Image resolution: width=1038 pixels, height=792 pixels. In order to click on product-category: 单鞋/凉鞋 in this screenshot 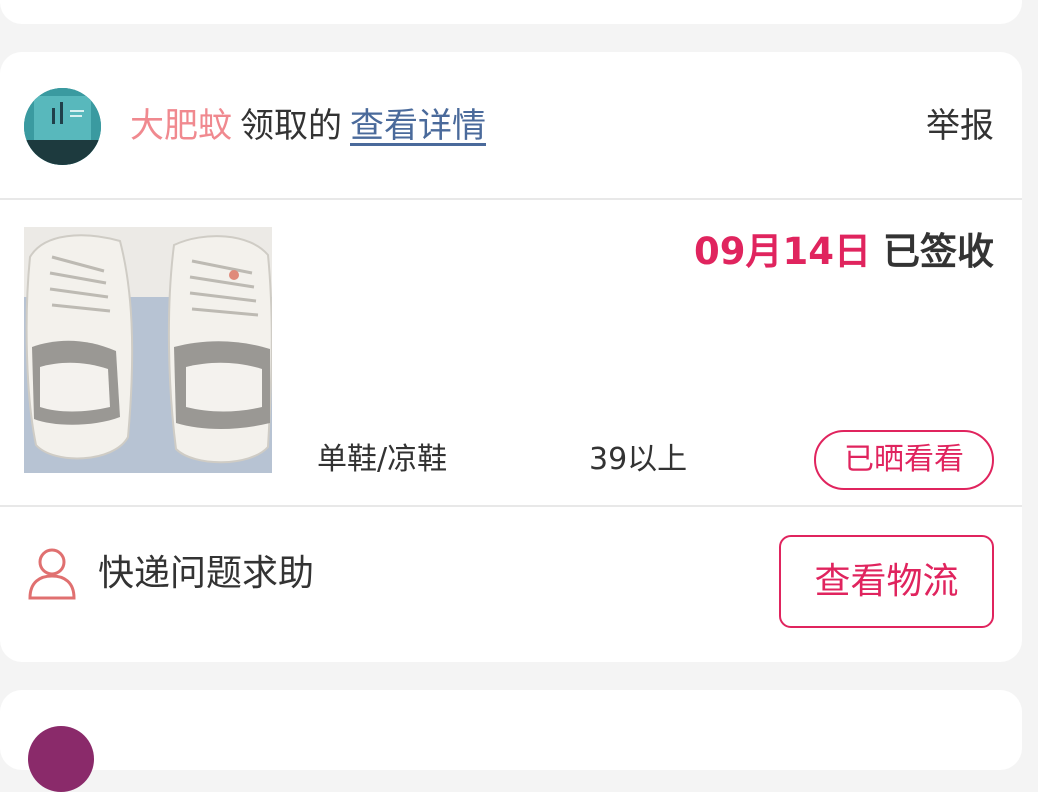, I will do `click(382, 459)`.